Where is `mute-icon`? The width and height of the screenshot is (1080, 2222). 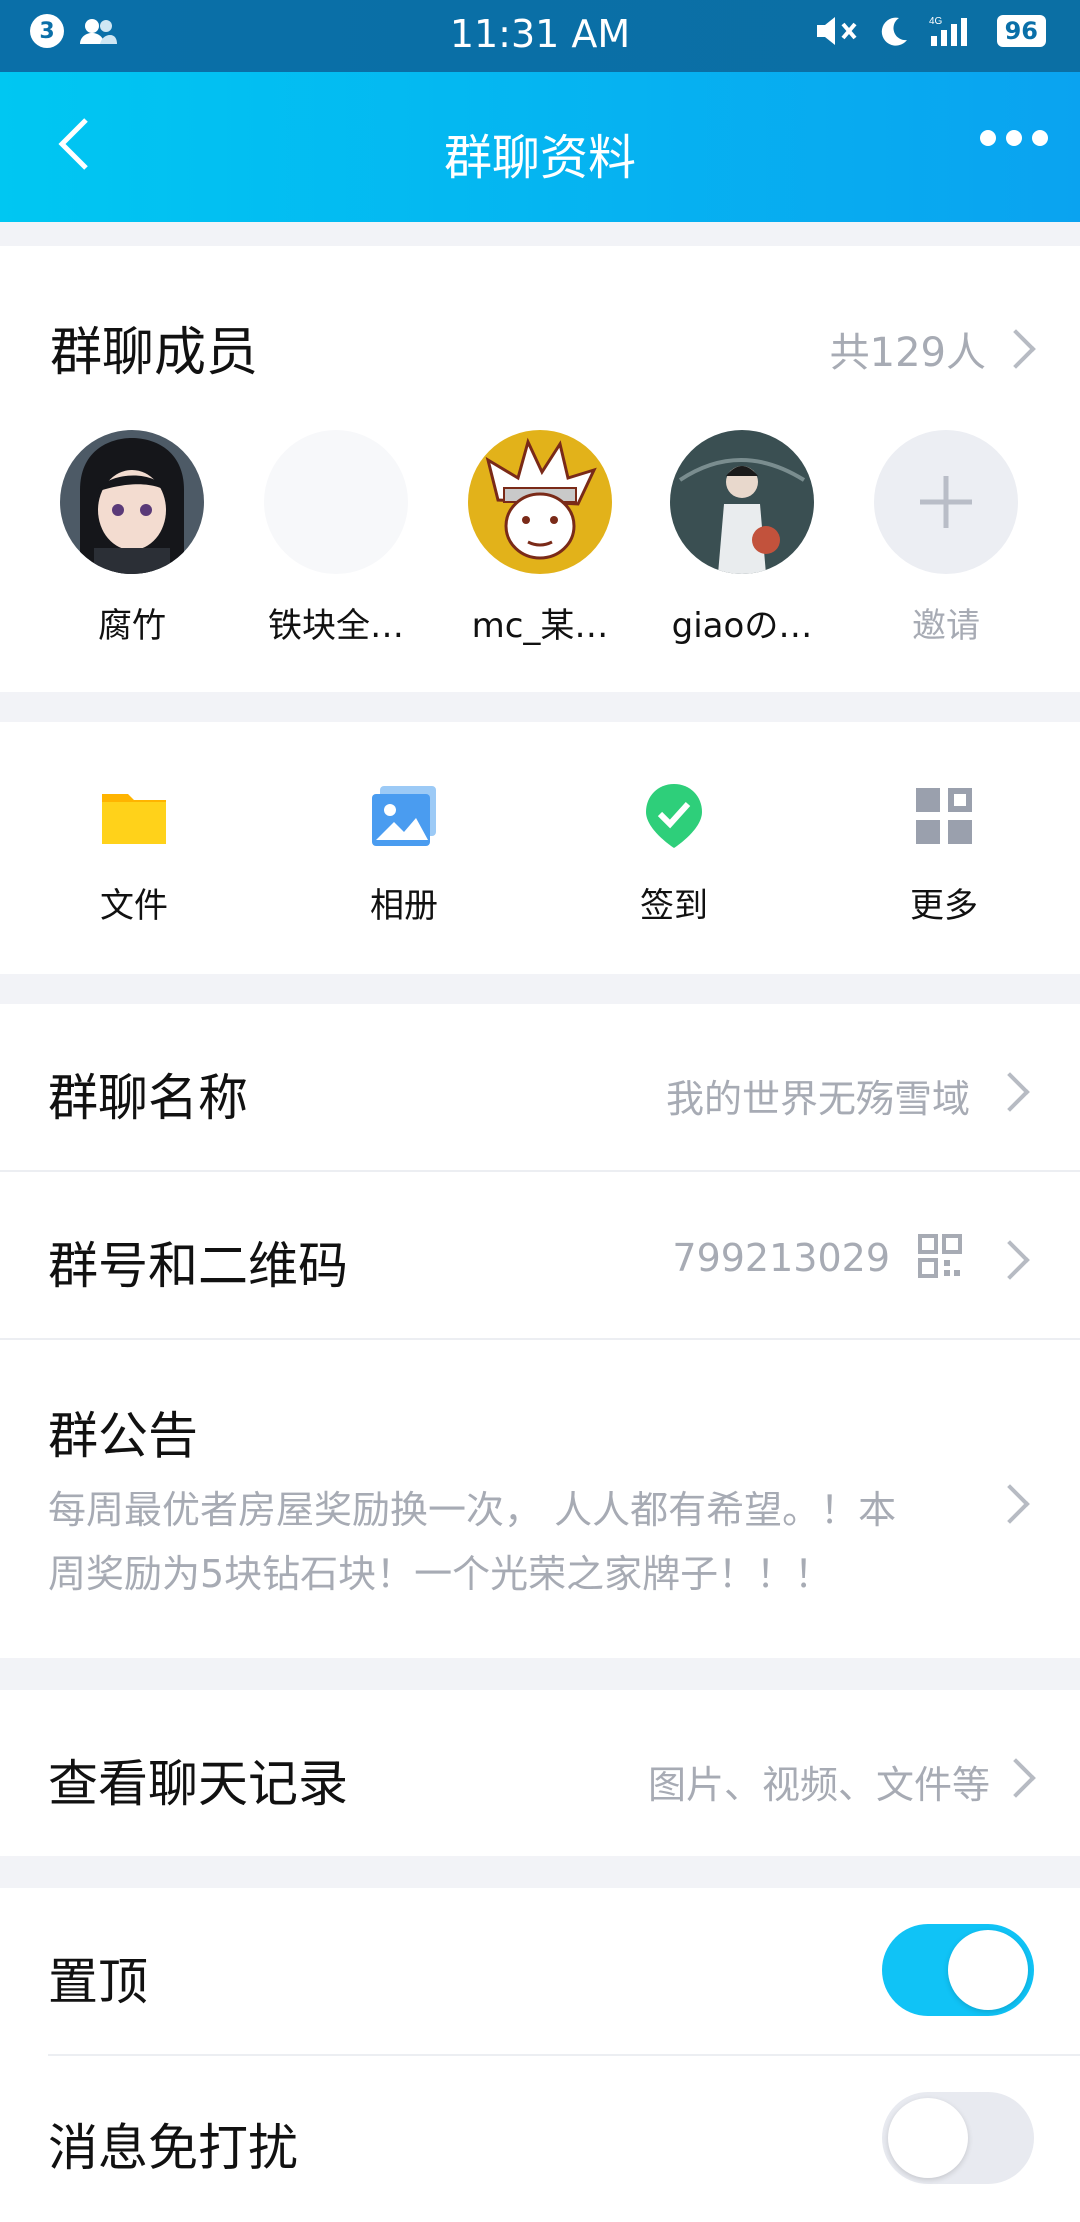
mute-icon is located at coordinates (836, 31).